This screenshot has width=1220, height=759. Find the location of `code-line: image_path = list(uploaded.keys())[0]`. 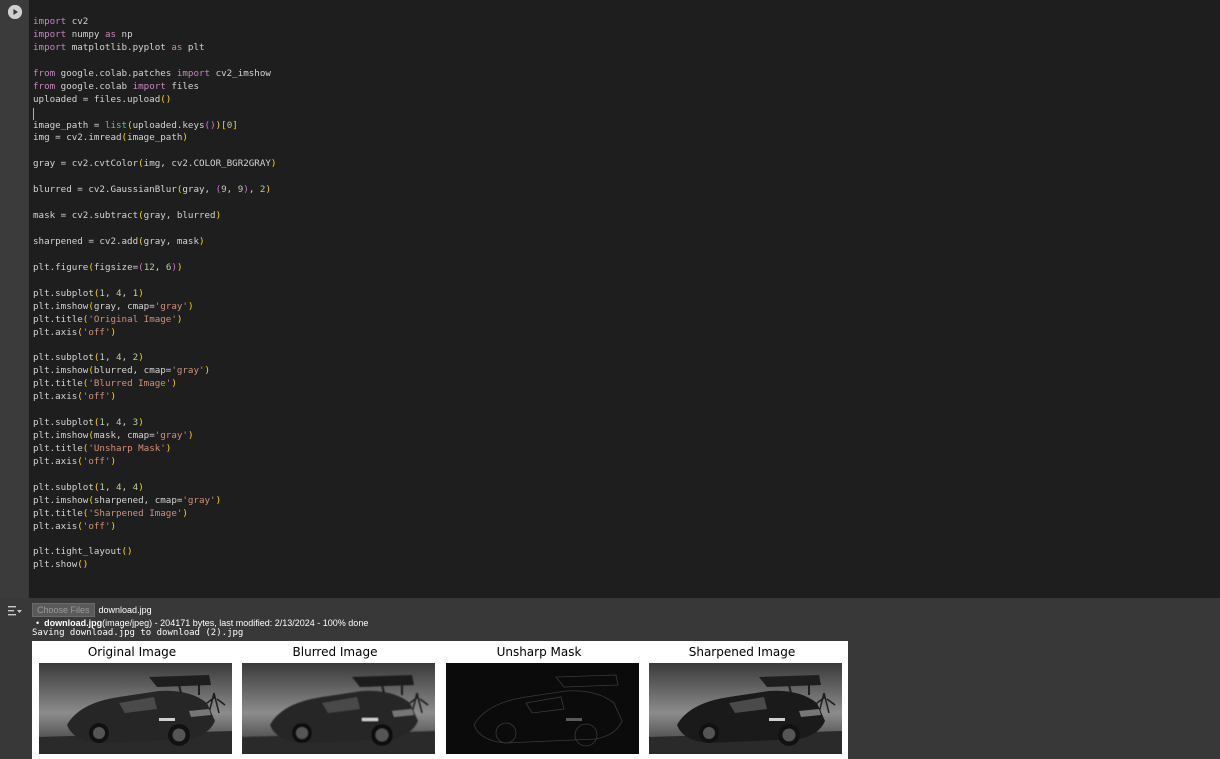

code-line: image_path = list(uploaded.keys())[0] is located at coordinates (154, 126).